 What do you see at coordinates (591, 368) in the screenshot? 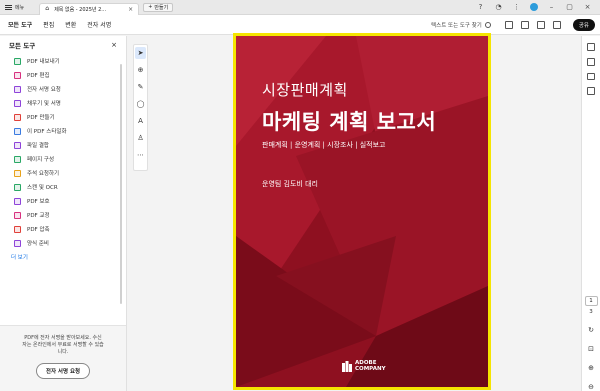
I see `zoom-in-icon: ⊕` at bounding box center [591, 368].